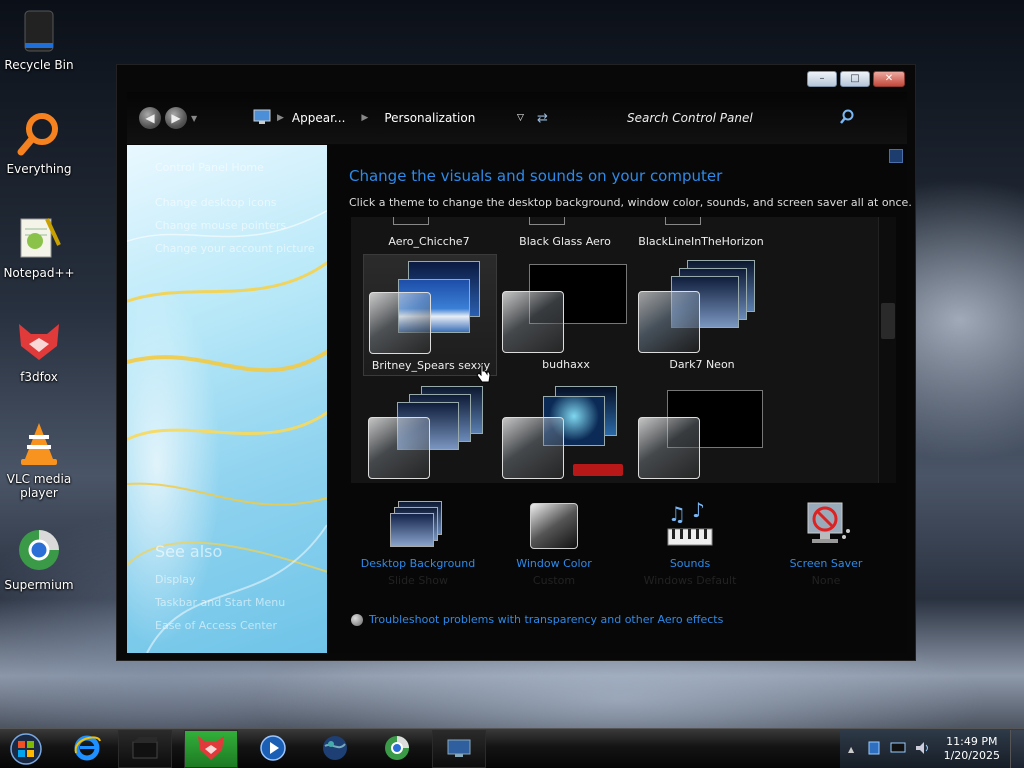  I want to click on vlc-cone-icon, so click(39, 444).